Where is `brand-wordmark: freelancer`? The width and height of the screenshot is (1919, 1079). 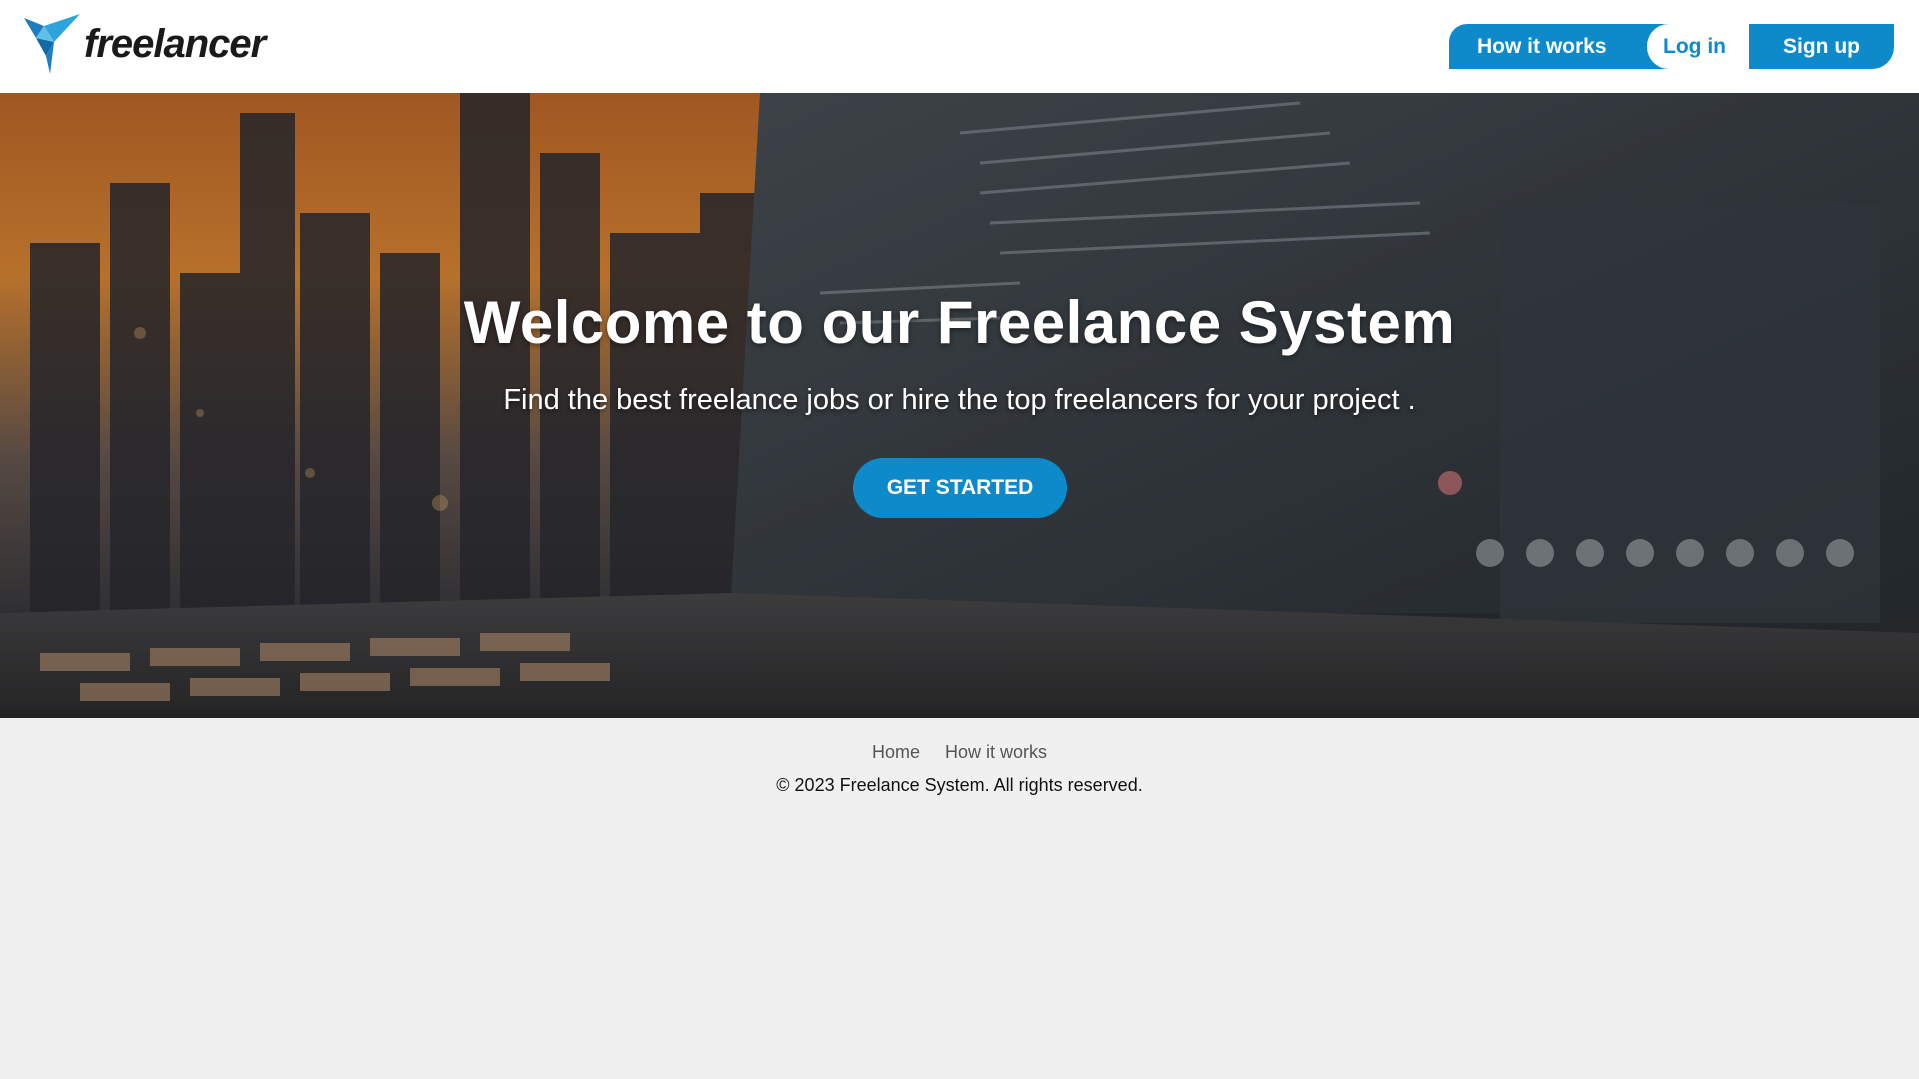 brand-wordmark: freelancer is located at coordinates (175, 44).